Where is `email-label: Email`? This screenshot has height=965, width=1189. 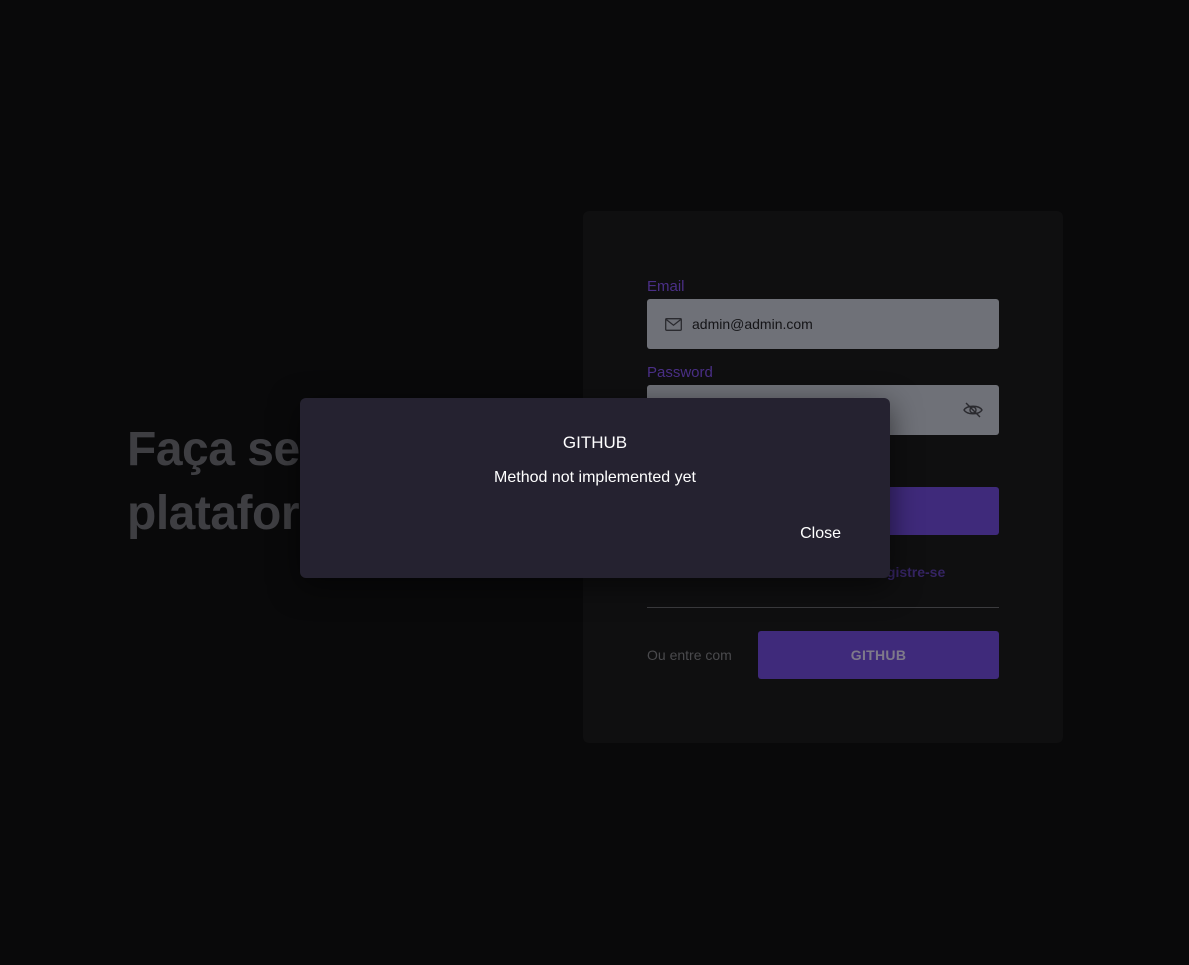
email-label: Email is located at coordinates (666, 286).